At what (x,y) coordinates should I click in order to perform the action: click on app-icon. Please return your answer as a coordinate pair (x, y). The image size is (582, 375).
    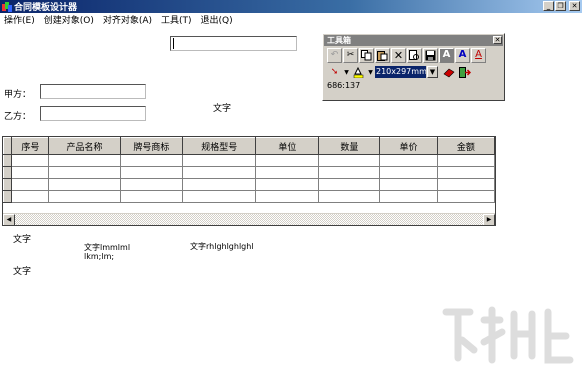
    Looking at the image, I should click on (7, 6).